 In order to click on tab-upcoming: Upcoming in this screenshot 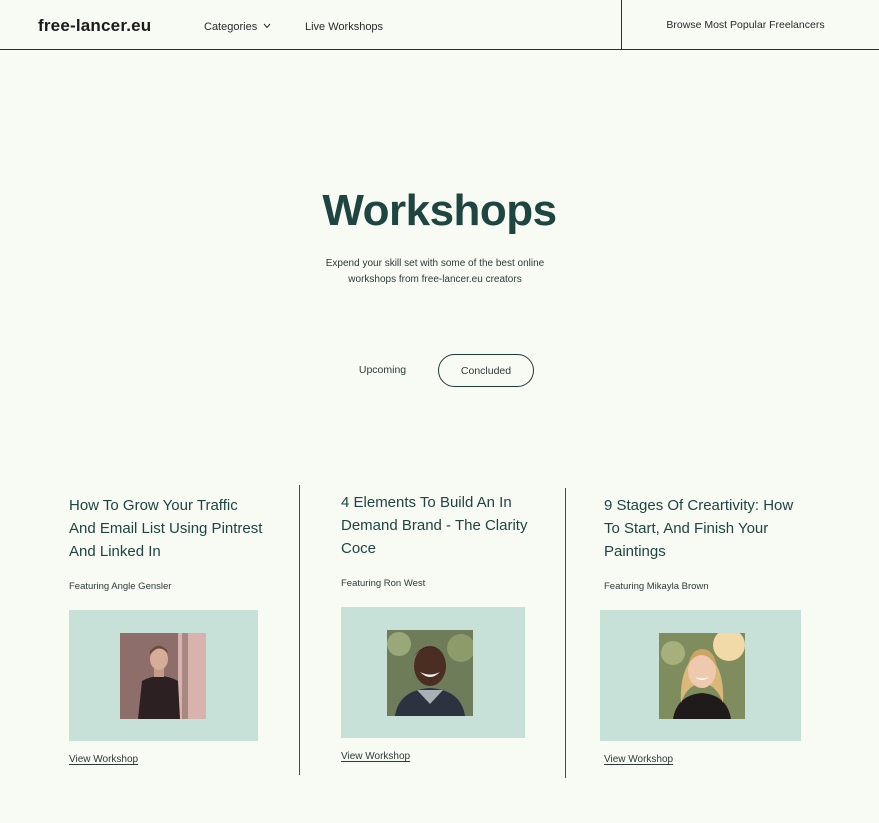, I will do `click(382, 370)`.